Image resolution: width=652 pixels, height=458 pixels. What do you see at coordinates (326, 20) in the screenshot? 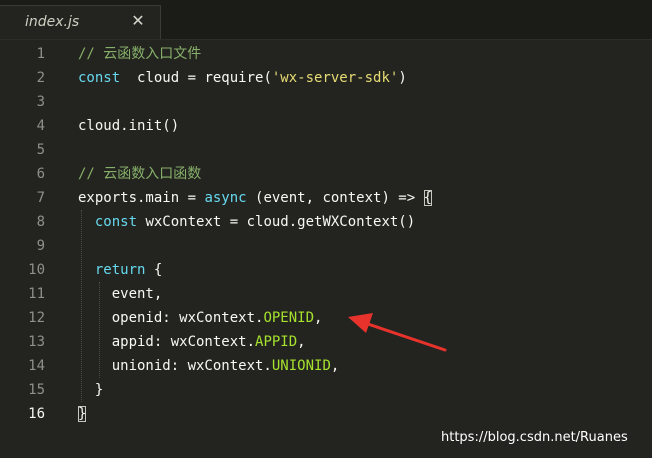
I see `tab-bar: index.js ✕` at bounding box center [326, 20].